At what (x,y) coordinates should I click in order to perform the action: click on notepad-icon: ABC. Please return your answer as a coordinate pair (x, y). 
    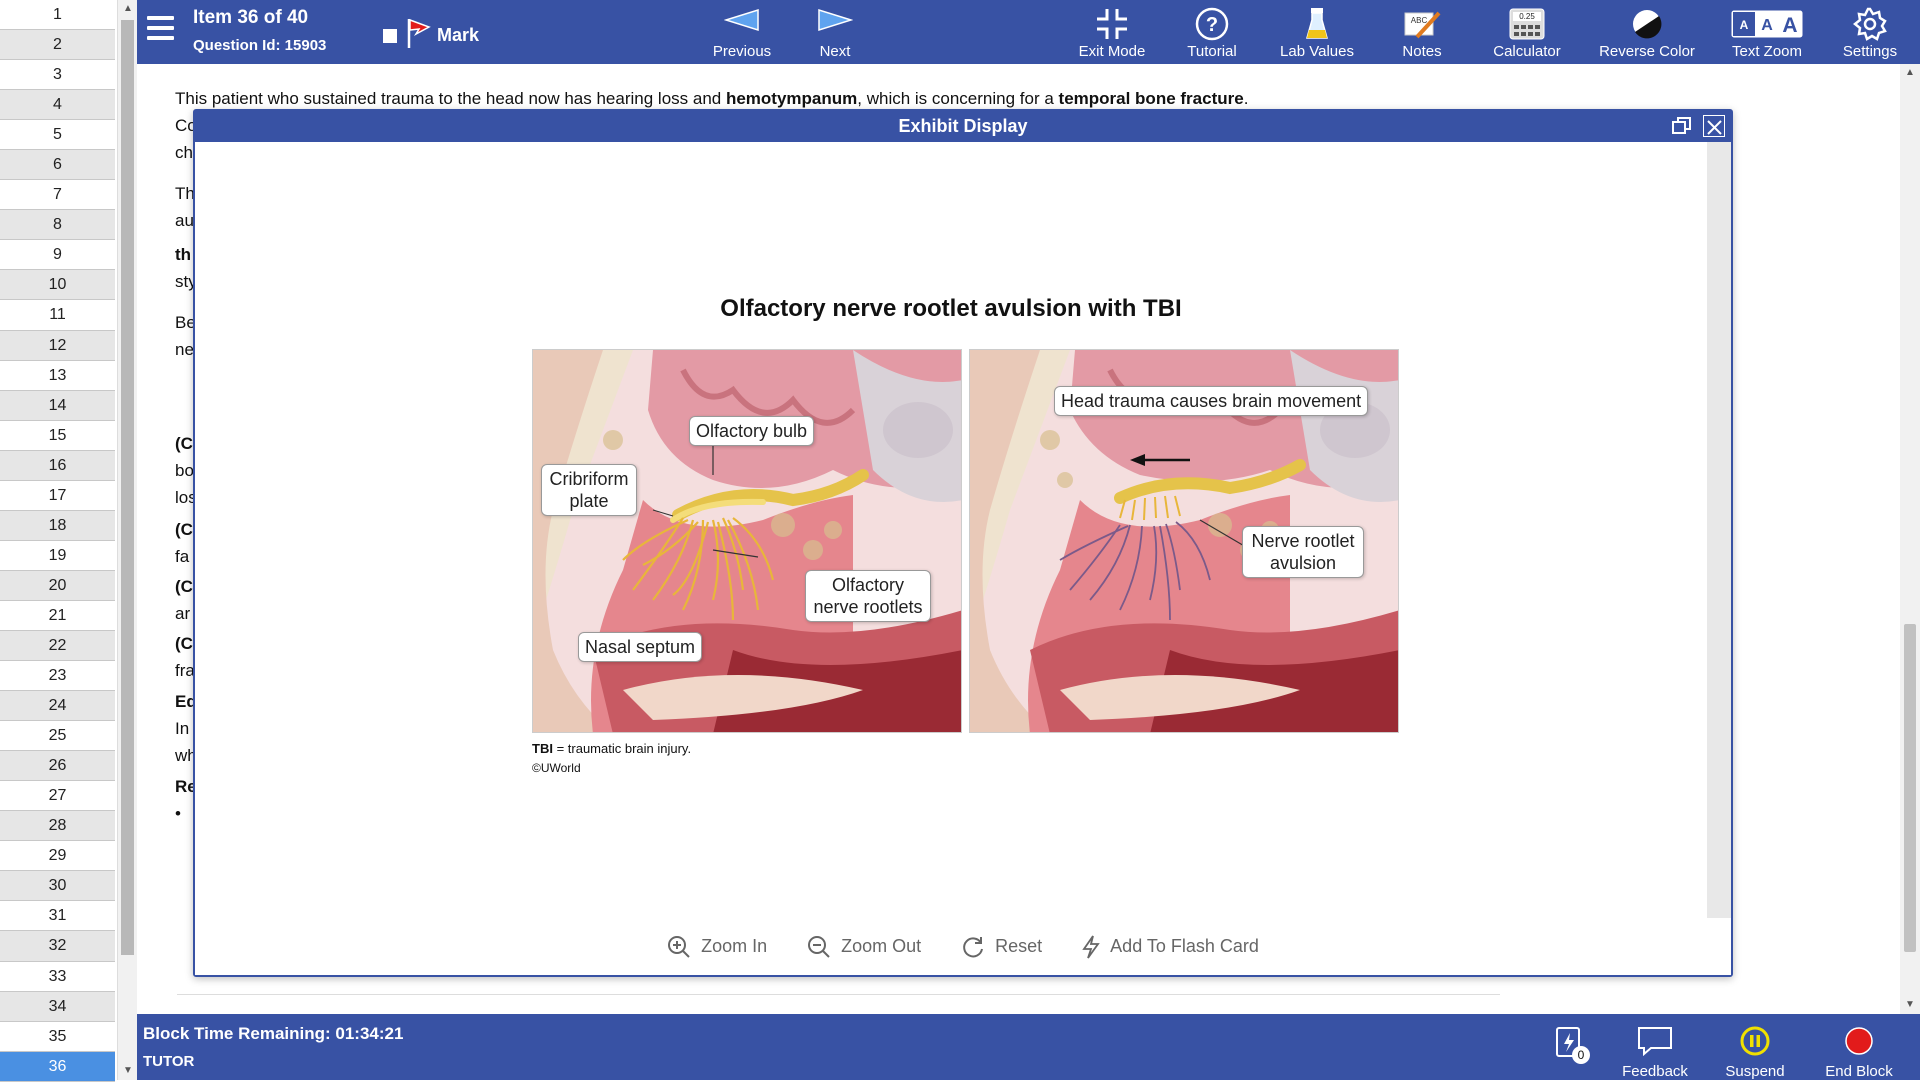
    Looking at the image, I should click on (1422, 24).